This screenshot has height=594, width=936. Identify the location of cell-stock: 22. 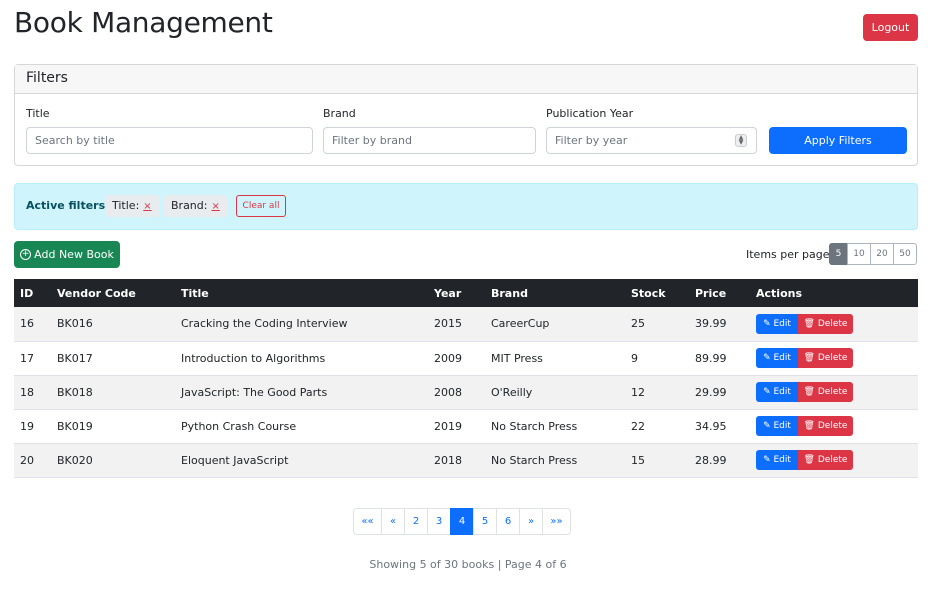
(657, 426).